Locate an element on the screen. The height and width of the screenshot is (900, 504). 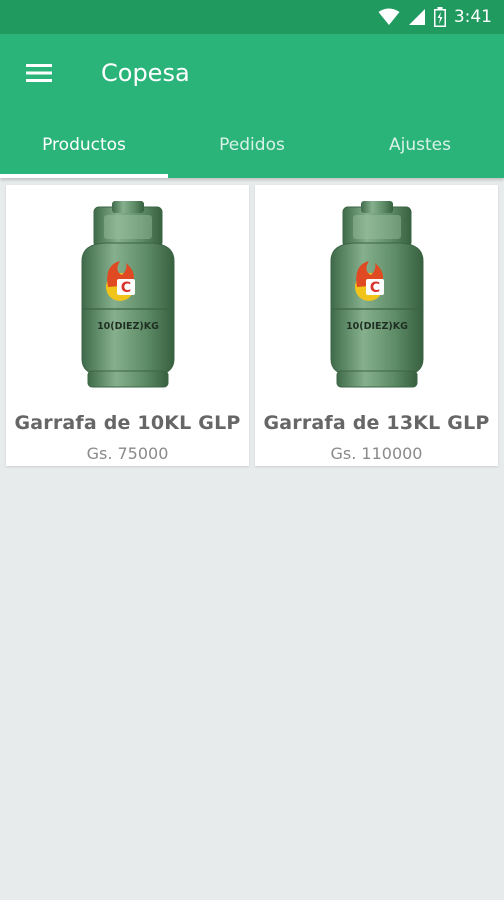
tab-label: Productos is located at coordinates (84, 145).